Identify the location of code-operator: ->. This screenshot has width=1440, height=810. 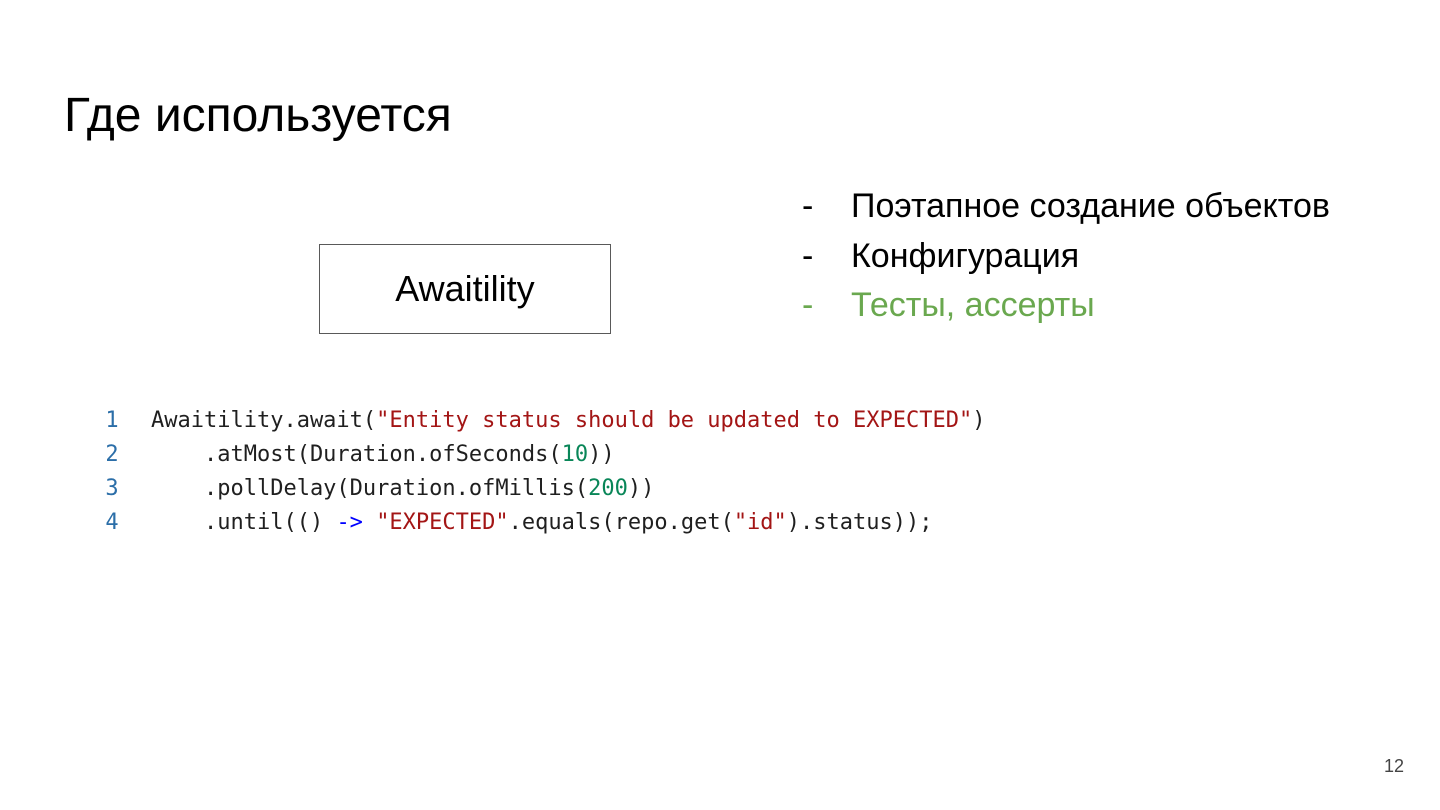
(349, 522).